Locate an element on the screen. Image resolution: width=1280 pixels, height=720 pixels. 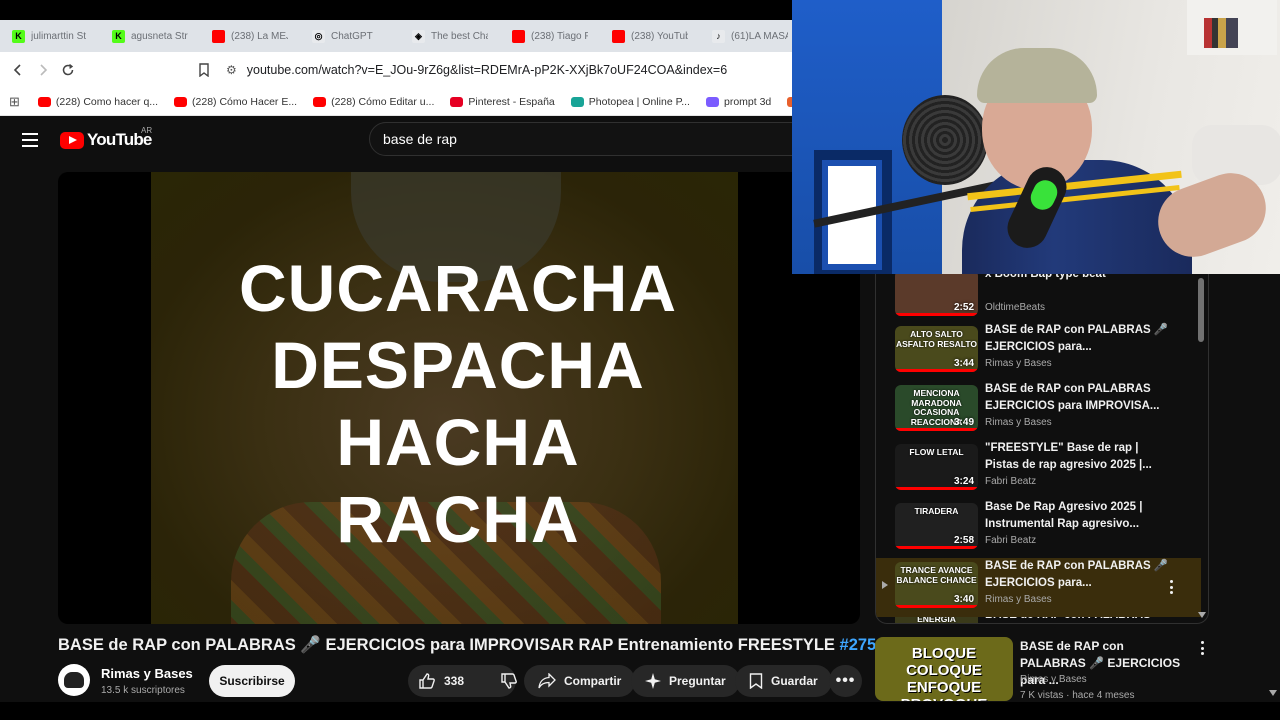
scroll-down-icon is located at coordinates (1202, 615).